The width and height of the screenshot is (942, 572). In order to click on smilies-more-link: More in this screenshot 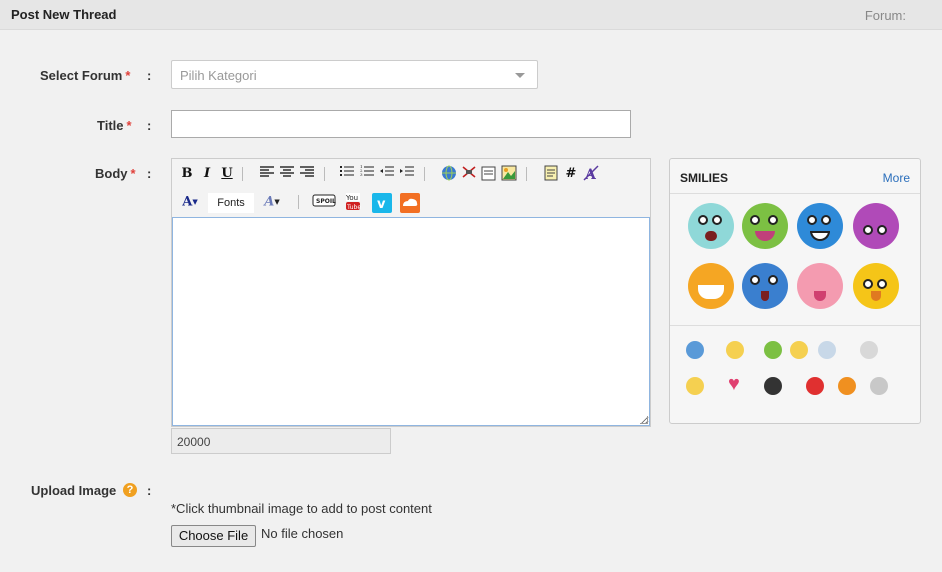, I will do `click(896, 178)`.